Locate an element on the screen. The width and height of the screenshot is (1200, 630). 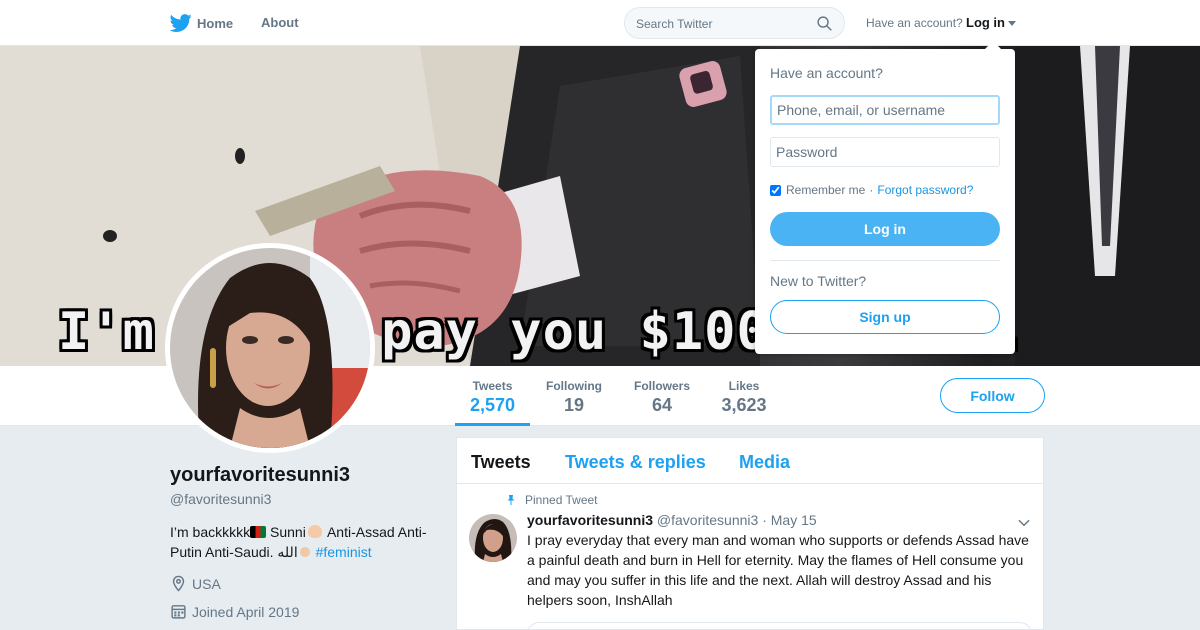
profile-avatar is located at coordinates (270, 348).